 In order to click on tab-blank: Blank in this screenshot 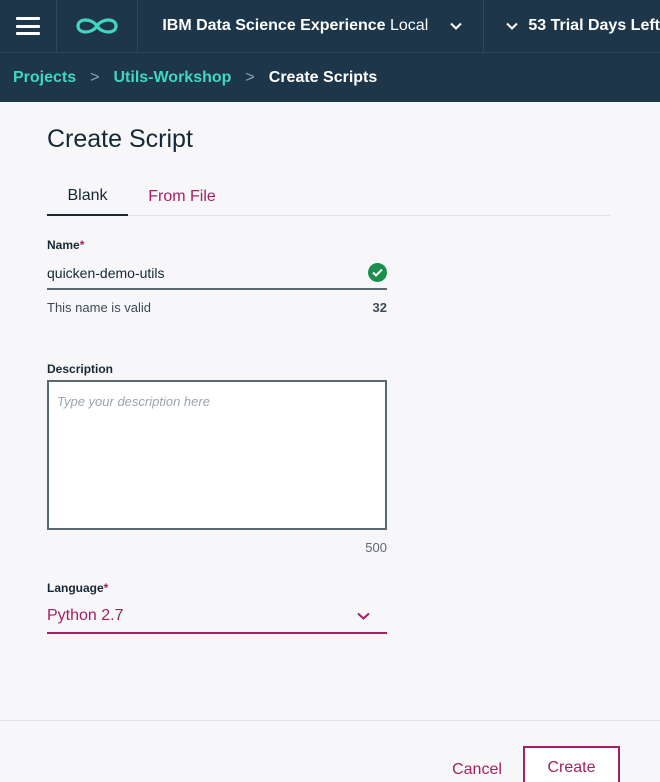, I will do `click(87, 197)`.